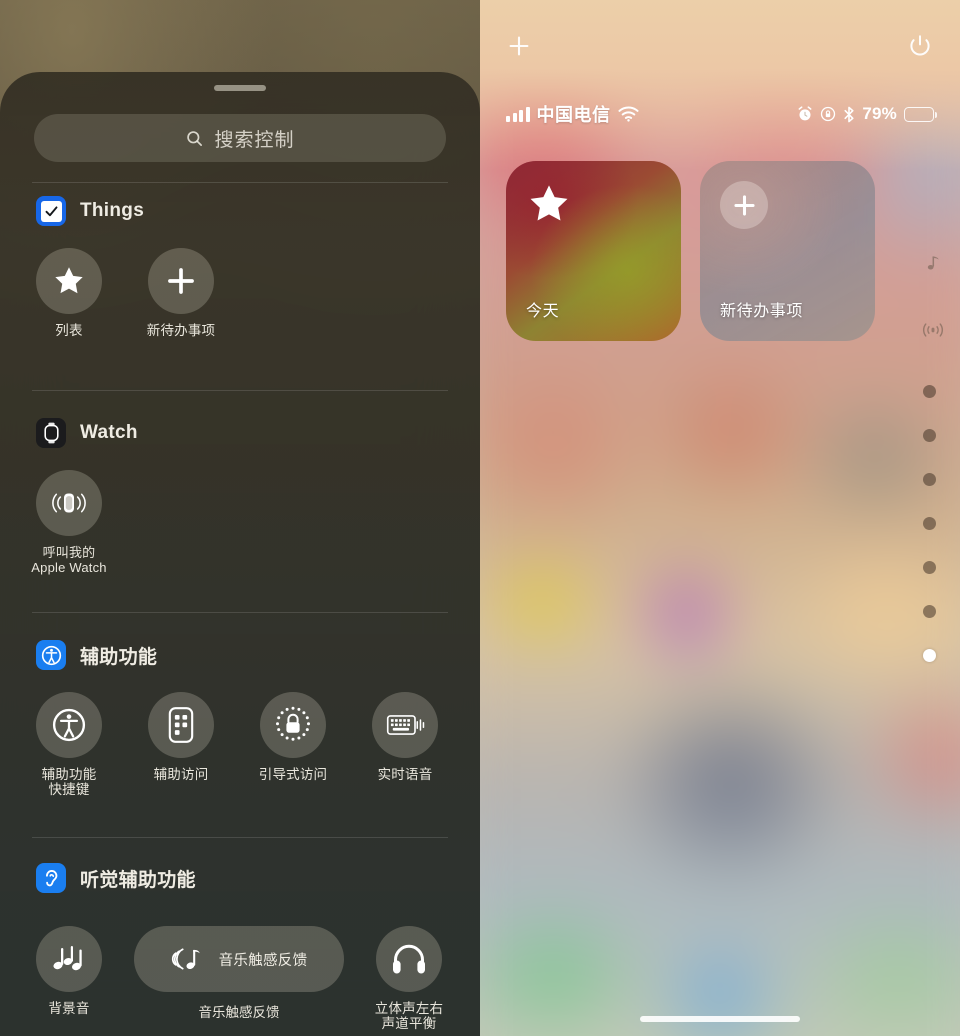 This screenshot has height=1036, width=960. What do you see at coordinates (119, 657) in the screenshot?
I see `group-title: 辅助功能` at bounding box center [119, 657].